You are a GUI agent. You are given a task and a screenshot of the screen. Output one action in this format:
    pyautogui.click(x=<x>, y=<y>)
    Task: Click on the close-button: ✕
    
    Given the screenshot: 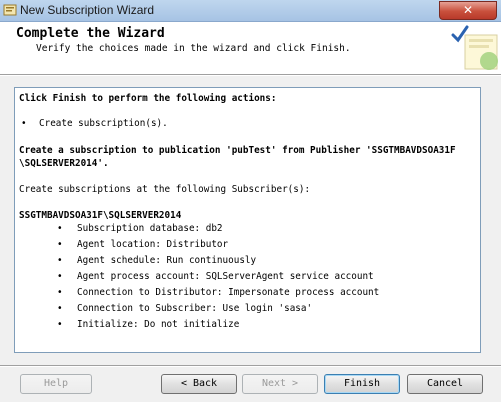 What is the action you would take?
    pyautogui.click(x=468, y=10)
    